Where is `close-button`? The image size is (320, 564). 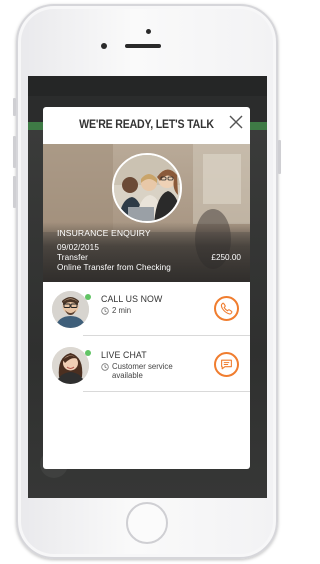 close-button is located at coordinates (236, 122).